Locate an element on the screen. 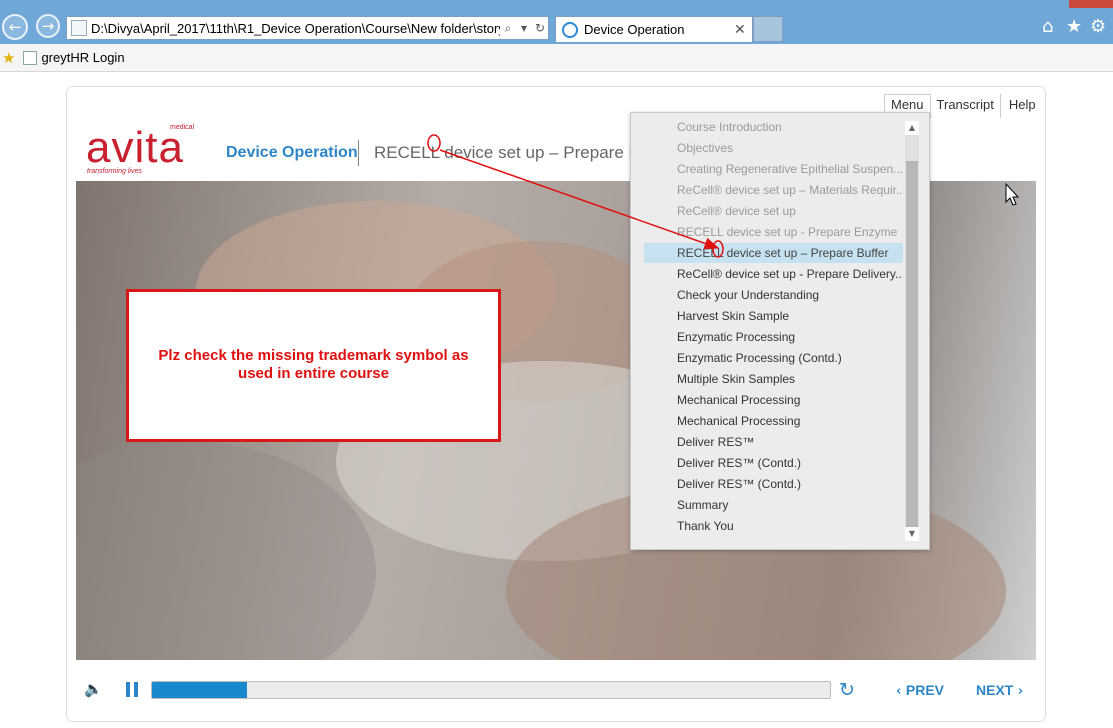 This screenshot has width=1113, height=728. slide-title: RECELL device set up – Prepare B is located at coordinates (507, 152).